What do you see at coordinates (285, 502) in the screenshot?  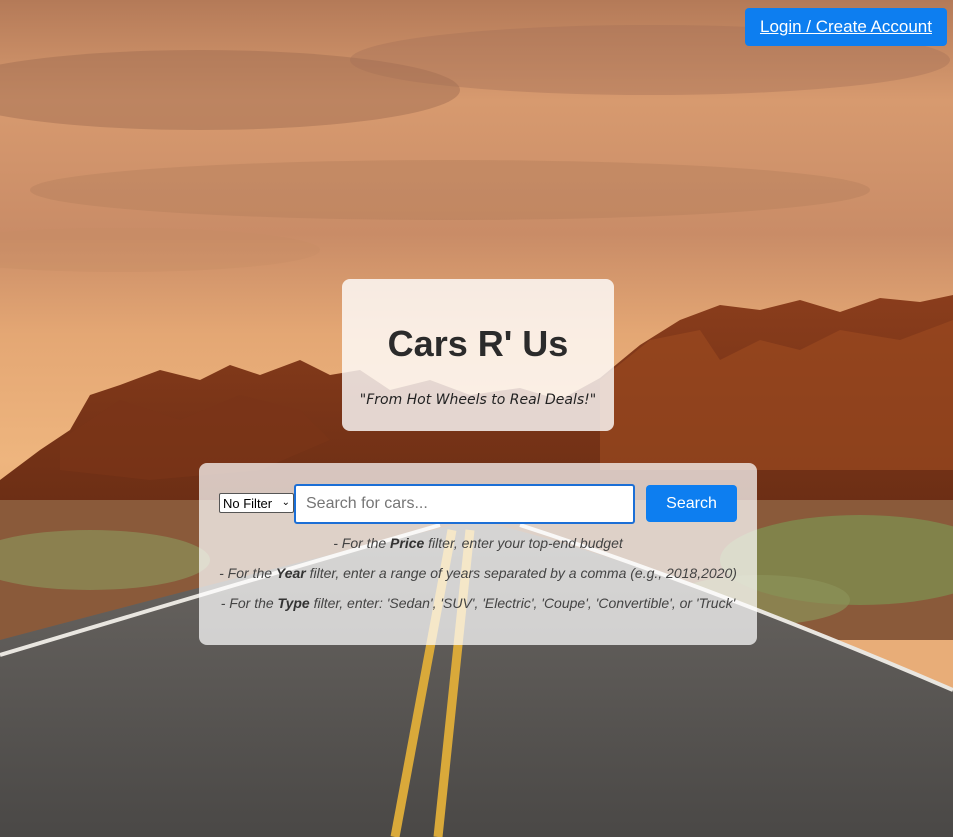 I see `chevron-down-icon: ⌄` at bounding box center [285, 502].